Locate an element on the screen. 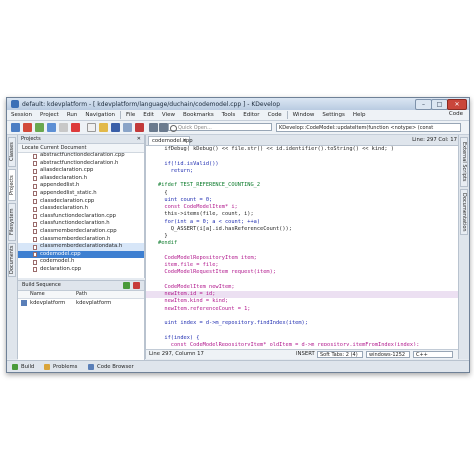  menu-editor: Editor is located at coordinates (251, 115).